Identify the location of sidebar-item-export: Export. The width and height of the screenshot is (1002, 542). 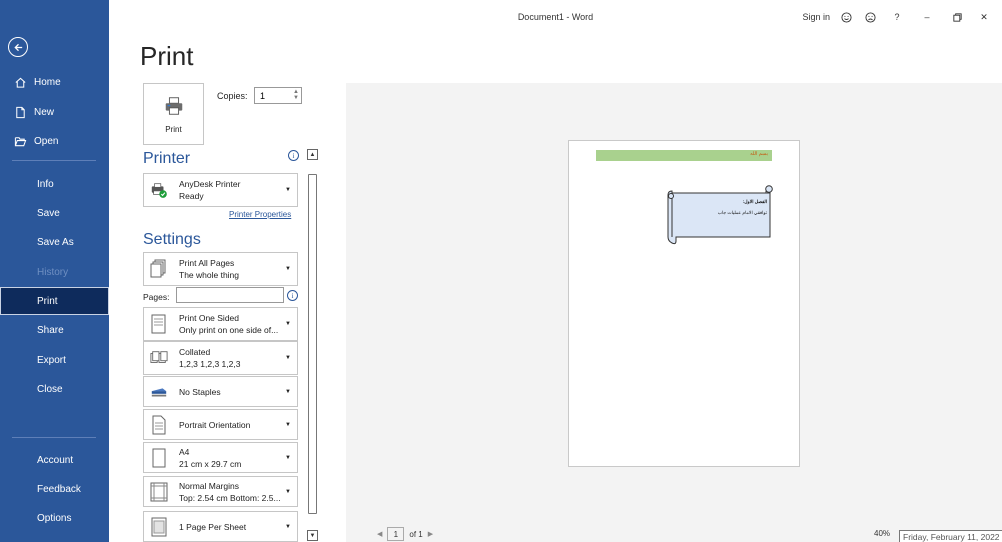
(54, 360).